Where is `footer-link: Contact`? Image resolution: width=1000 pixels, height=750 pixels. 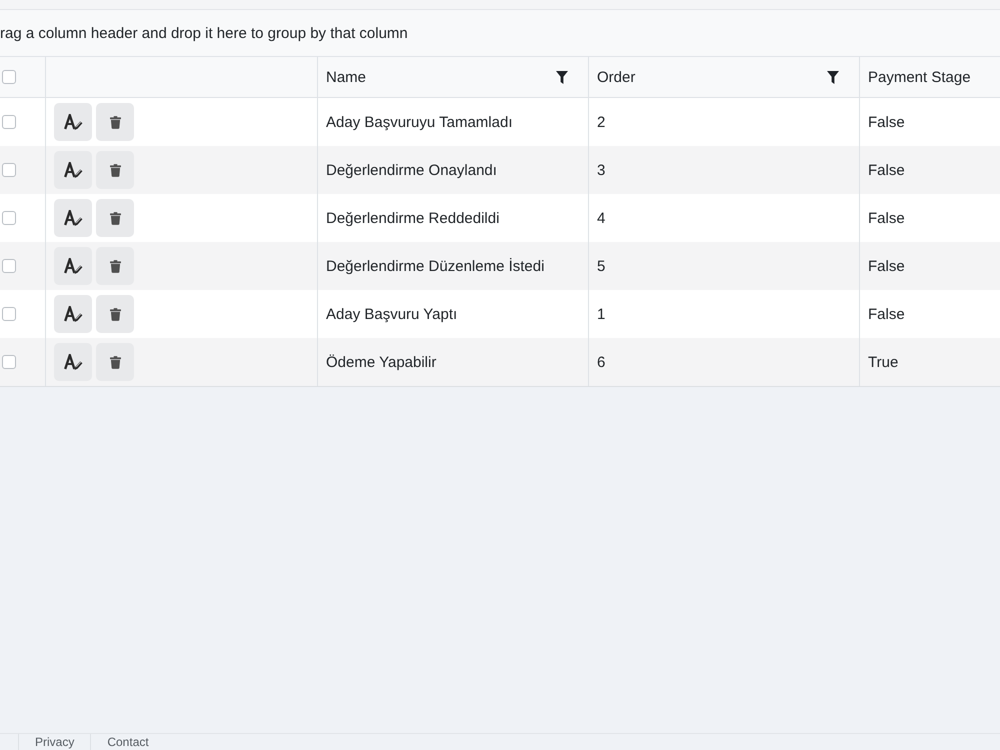
footer-link: Contact is located at coordinates (128, 742).